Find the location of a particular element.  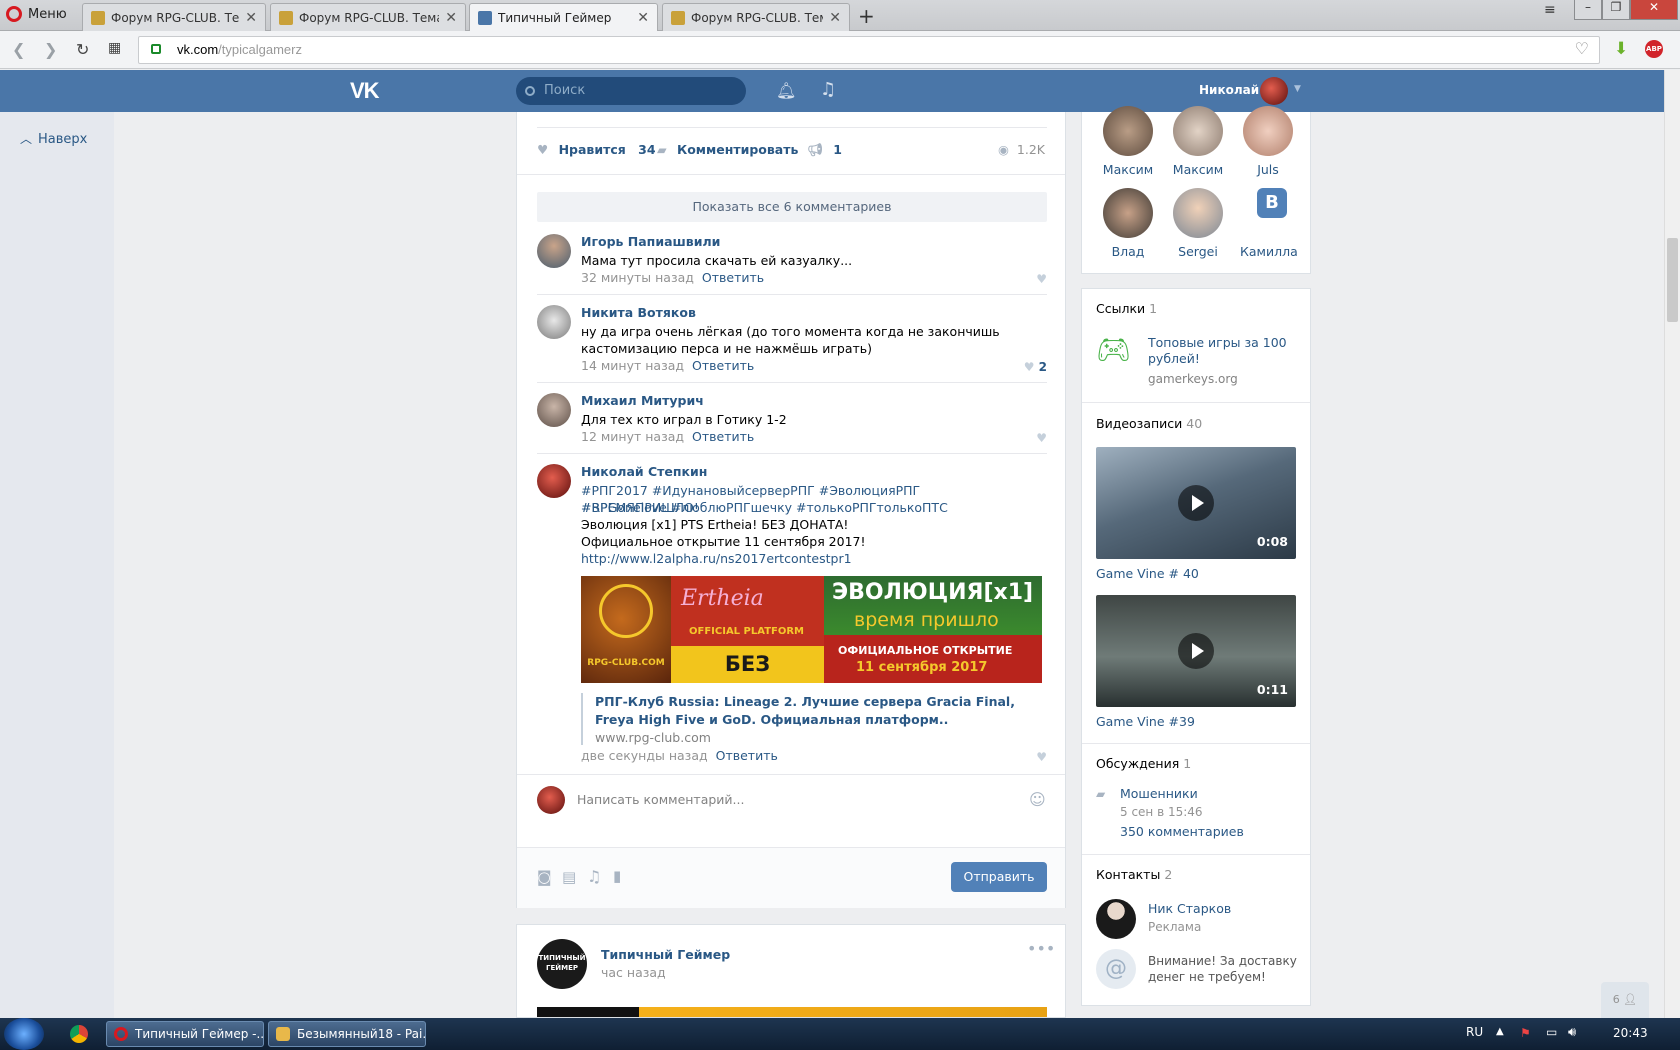

forward-icon: ❯ is located at coordinates (50, 49).